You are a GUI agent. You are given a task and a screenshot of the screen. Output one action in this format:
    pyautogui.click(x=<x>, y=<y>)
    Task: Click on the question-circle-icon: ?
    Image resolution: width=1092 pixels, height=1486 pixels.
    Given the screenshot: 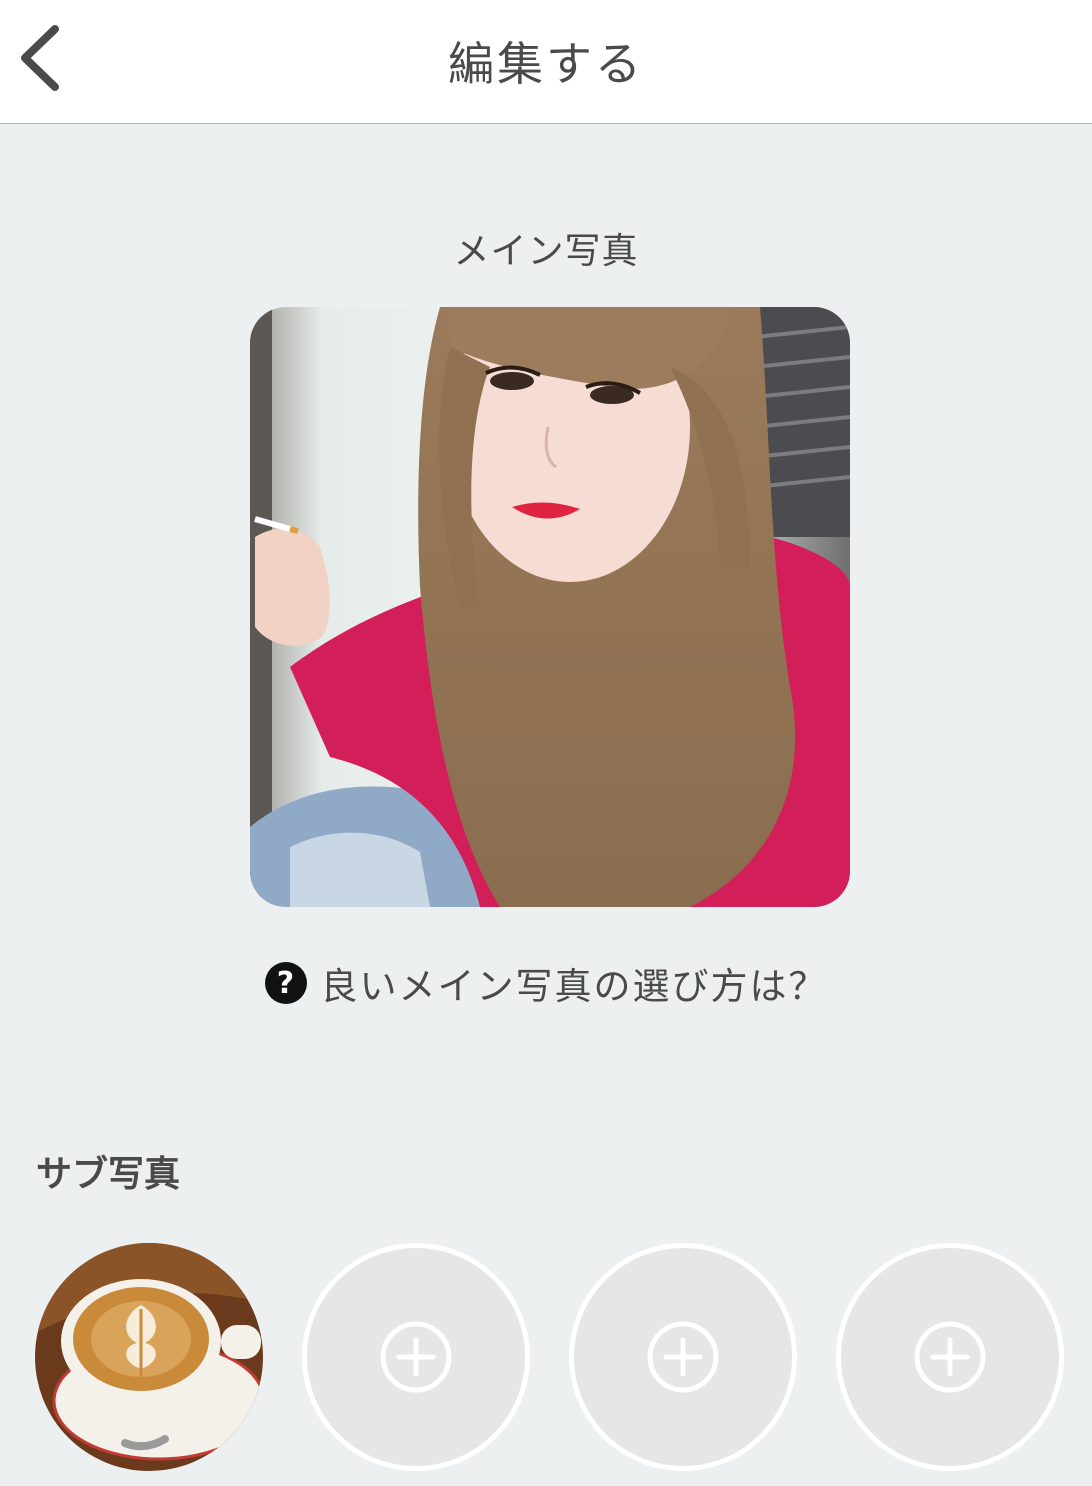 What is the action you would take?
    pyautogui.click(x=285, y=983)
    